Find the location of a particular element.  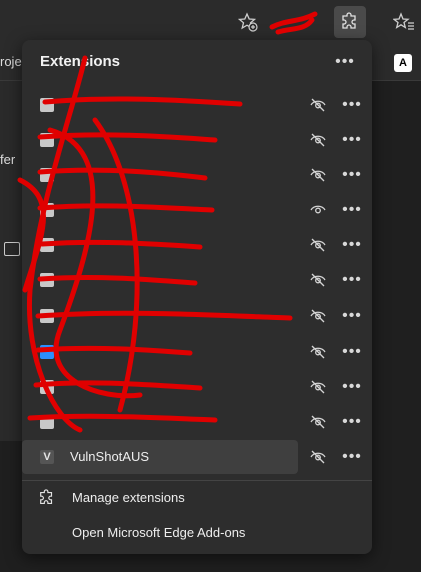

panel-header: Extensions ••• is located at coordinates (197, 62).